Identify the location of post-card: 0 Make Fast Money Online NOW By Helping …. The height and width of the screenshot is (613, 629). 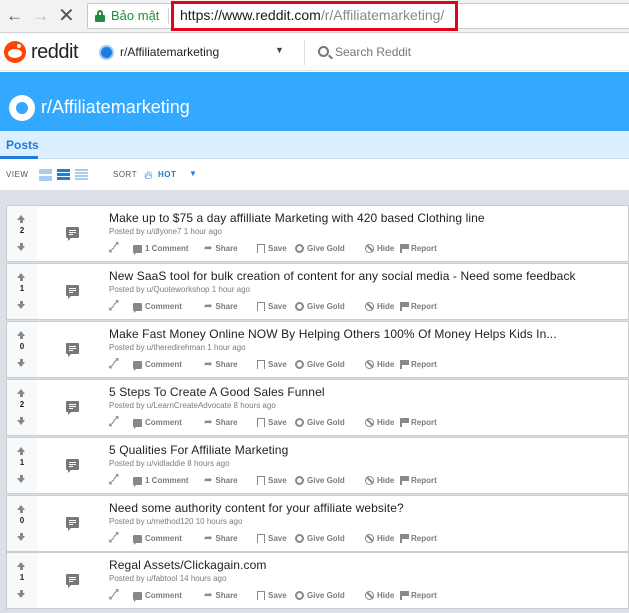
(317, 349).